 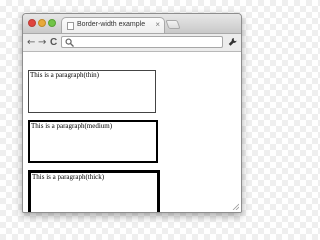 What do you see at coordinates (32, 23) in the screenshot?
I see `close-window-button` at bounding box center [32, 23].